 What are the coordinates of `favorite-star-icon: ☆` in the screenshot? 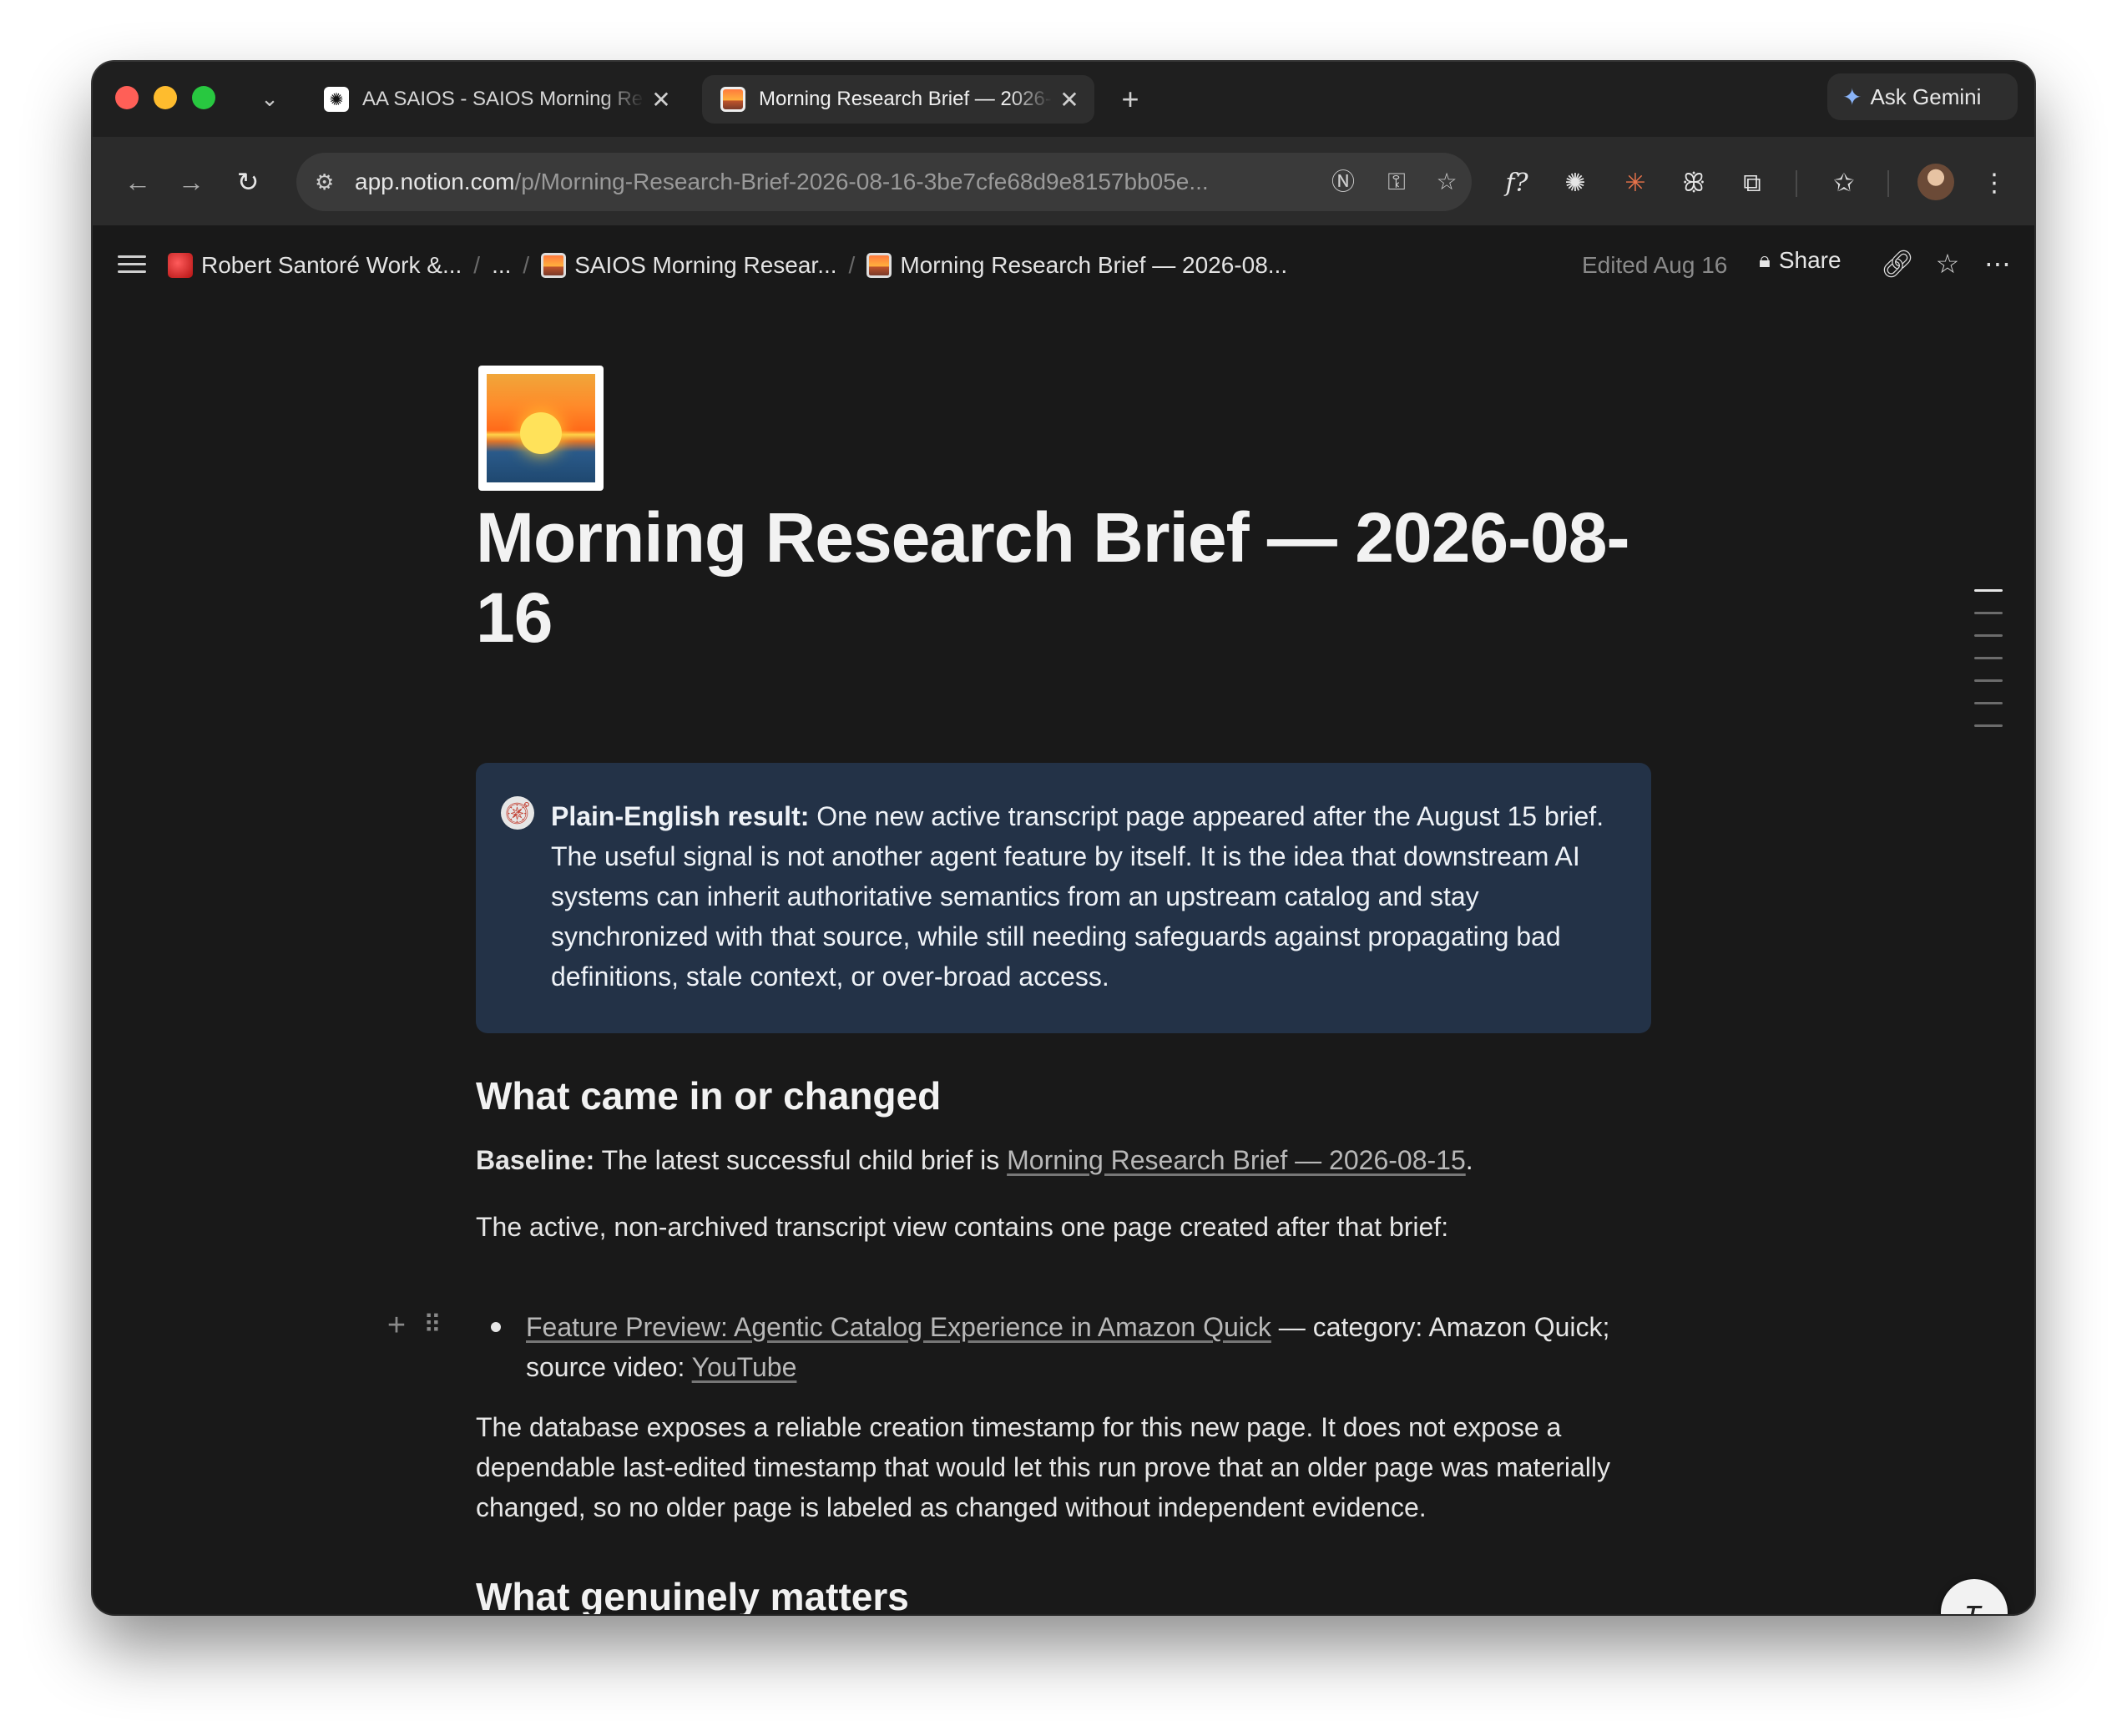 It's located at (1947, 263).